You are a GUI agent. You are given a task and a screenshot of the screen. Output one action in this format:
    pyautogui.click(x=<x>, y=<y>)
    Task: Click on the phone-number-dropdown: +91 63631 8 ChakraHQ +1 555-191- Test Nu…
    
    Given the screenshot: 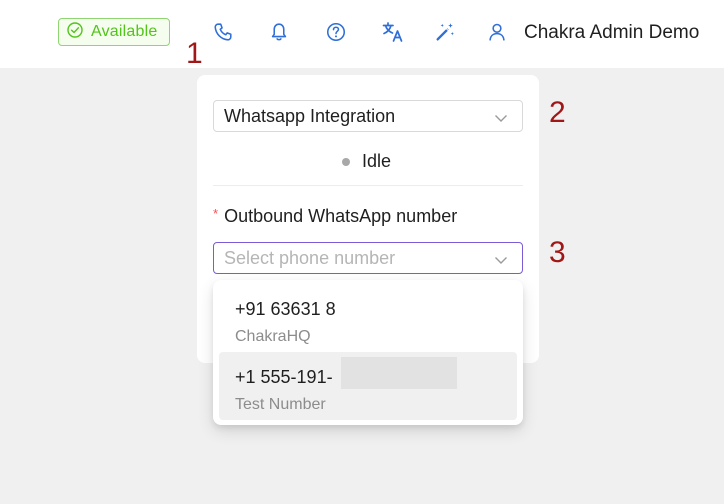 What is the action you would take?
    pyautogui.click(x=368, y=352)
    